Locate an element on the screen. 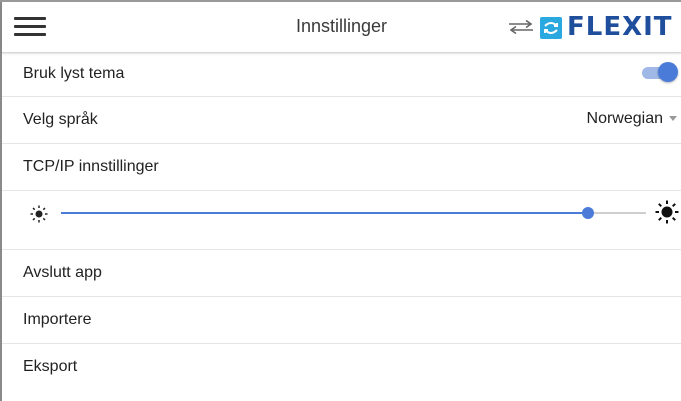 Image resolution: width=681 pixels, height=401 pixels. language-select: Norwegian is located at coordinates (632, 119).